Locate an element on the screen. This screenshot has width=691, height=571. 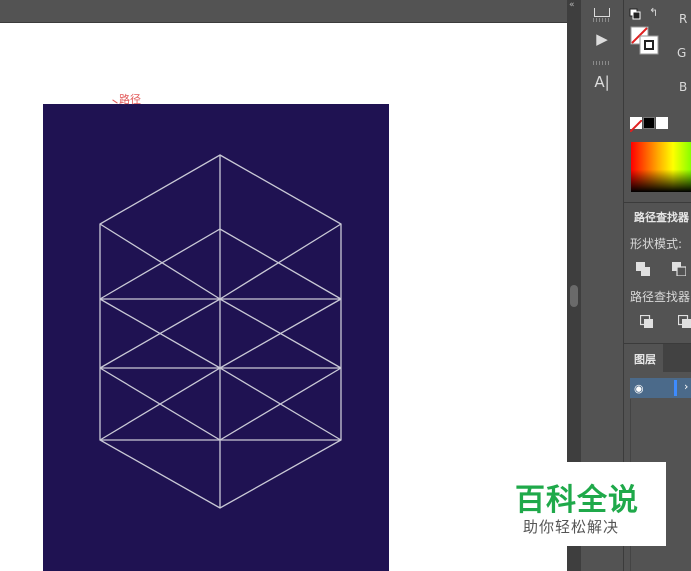
actions-panel-icon: ▶ is located at coordinates (602, 39).